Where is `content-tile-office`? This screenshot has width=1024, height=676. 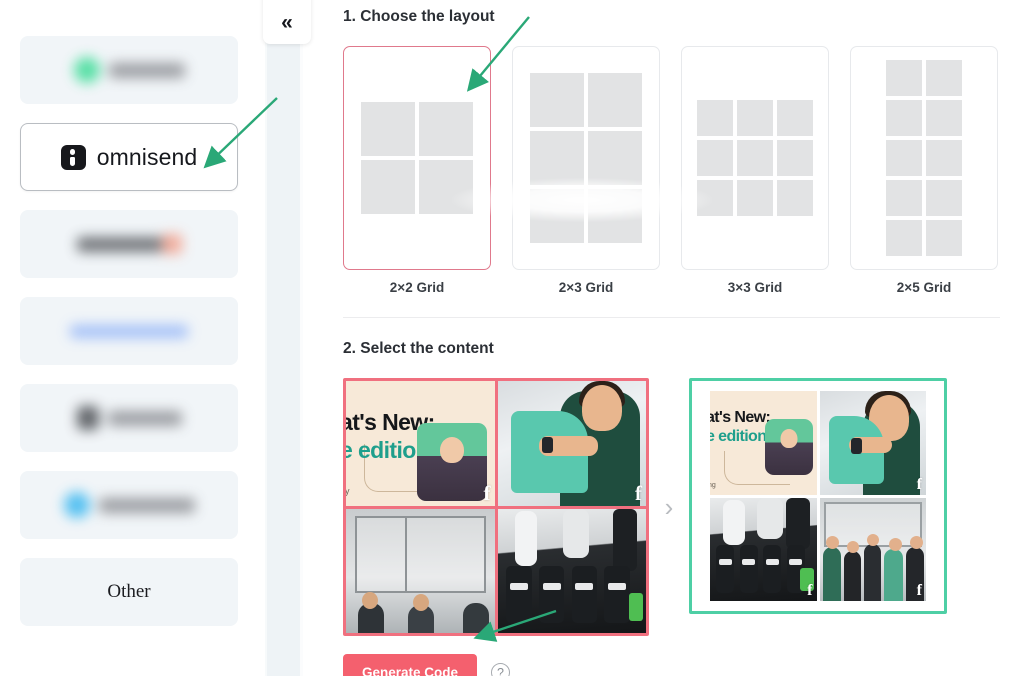 content-tile-office is located at coordinates (420, 570).